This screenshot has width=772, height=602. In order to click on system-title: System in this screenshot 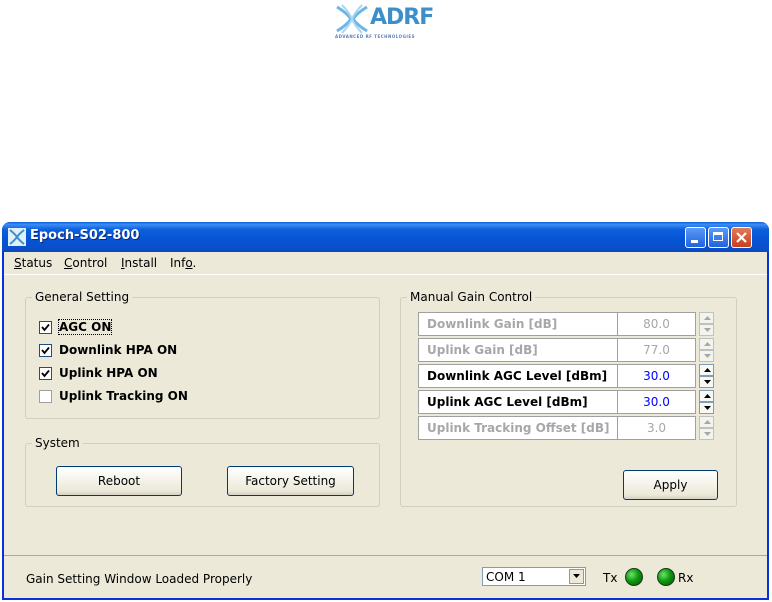, I will do `click(57, 443)`.